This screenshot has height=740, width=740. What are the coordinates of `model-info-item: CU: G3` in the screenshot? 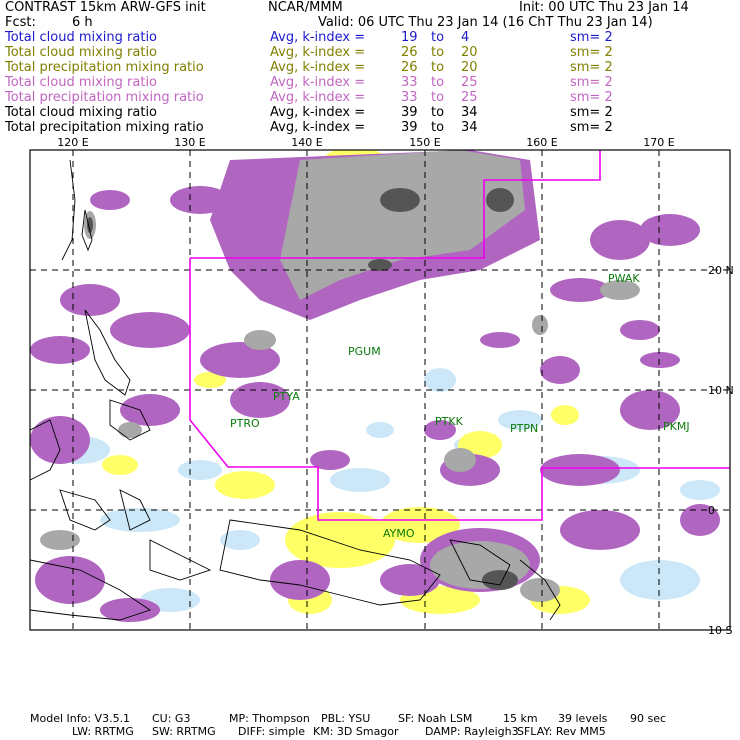 It's located at (171, 718).